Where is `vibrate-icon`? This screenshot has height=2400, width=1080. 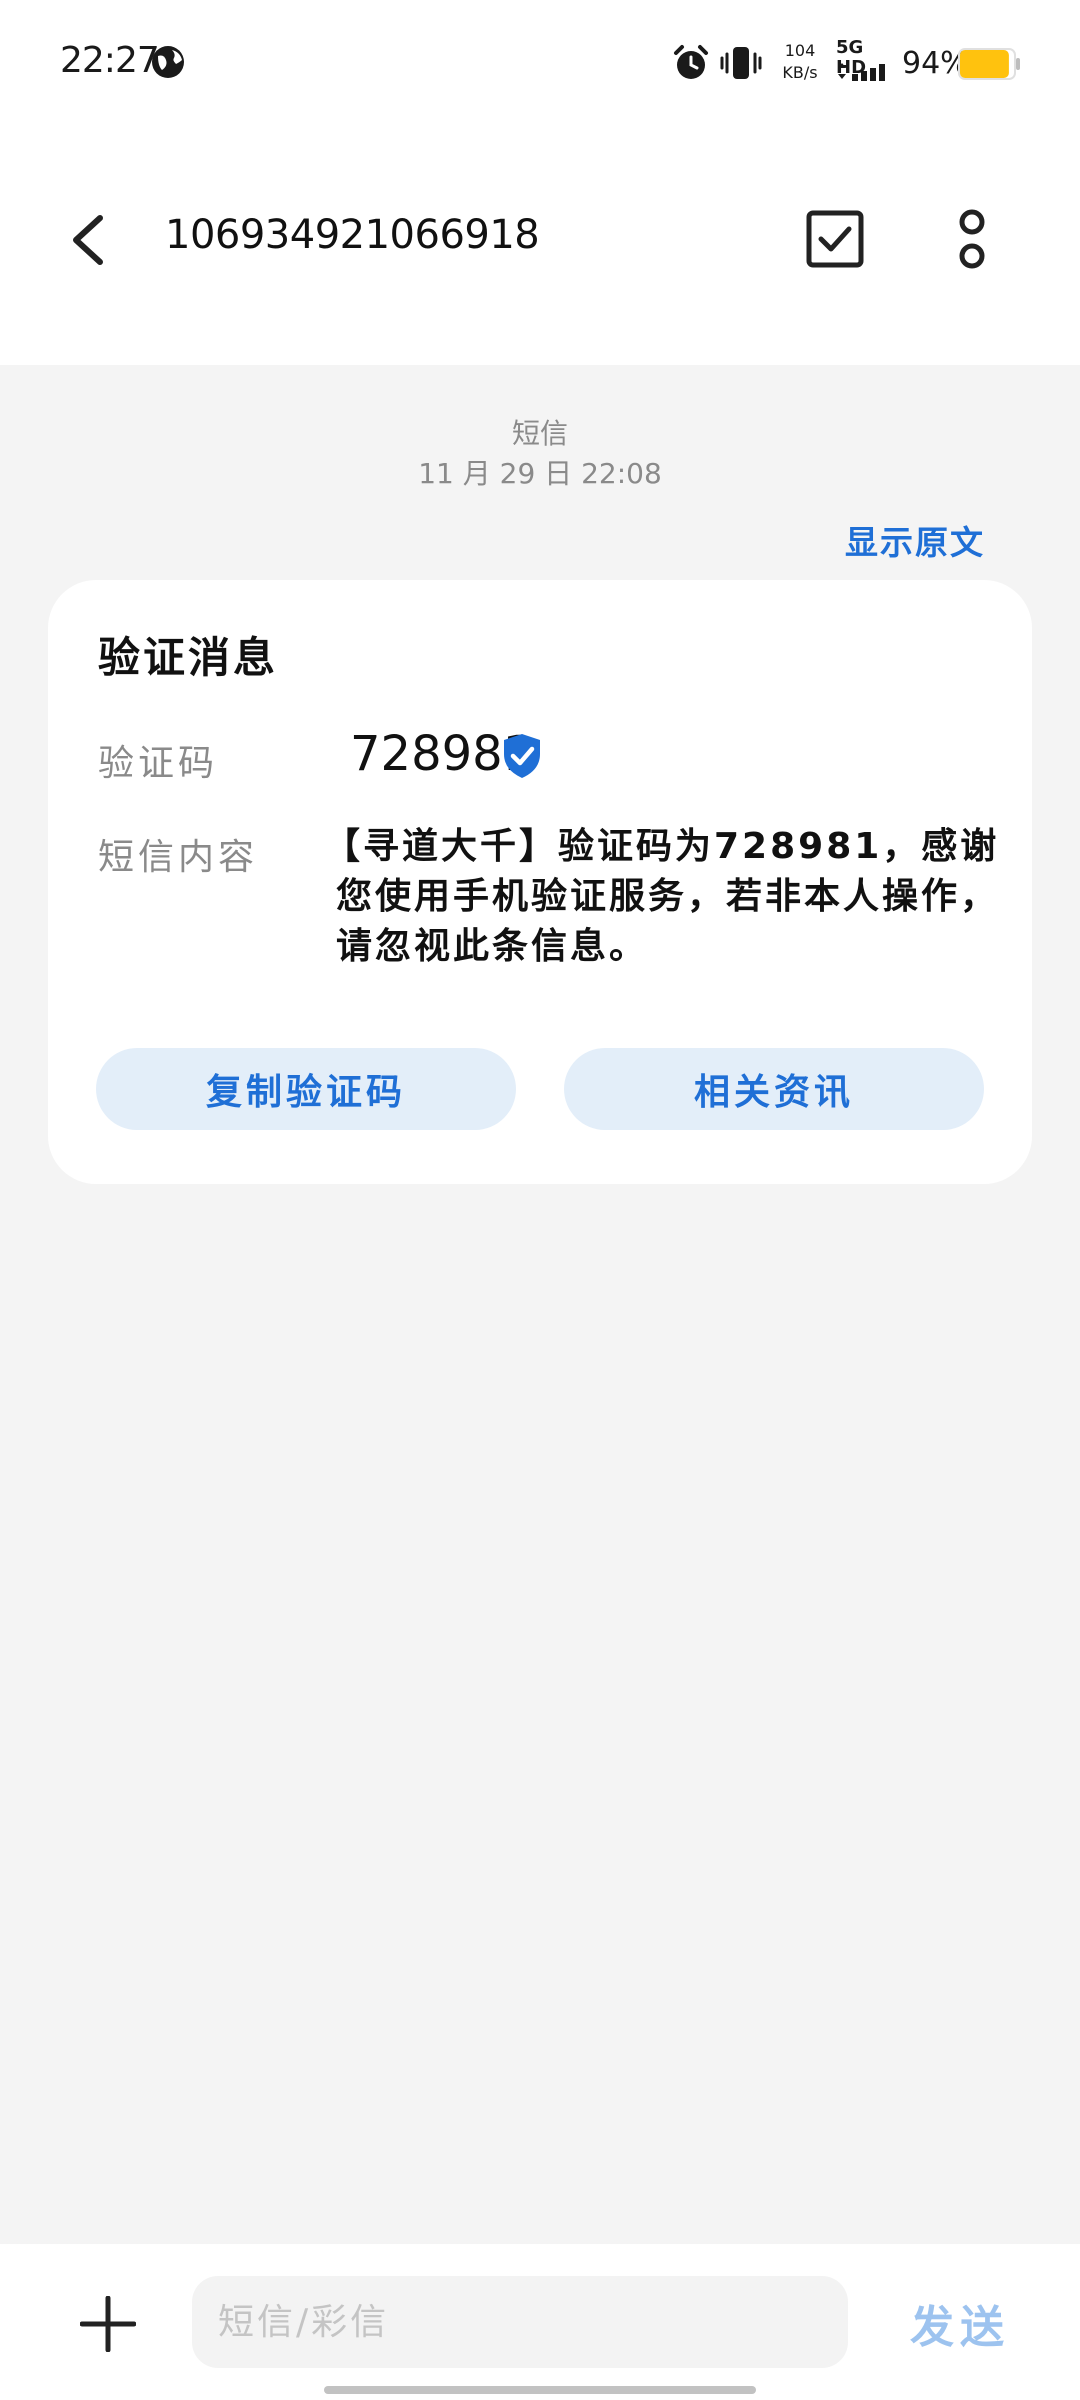 vibrate-icon is located at coordinates (741, 65).